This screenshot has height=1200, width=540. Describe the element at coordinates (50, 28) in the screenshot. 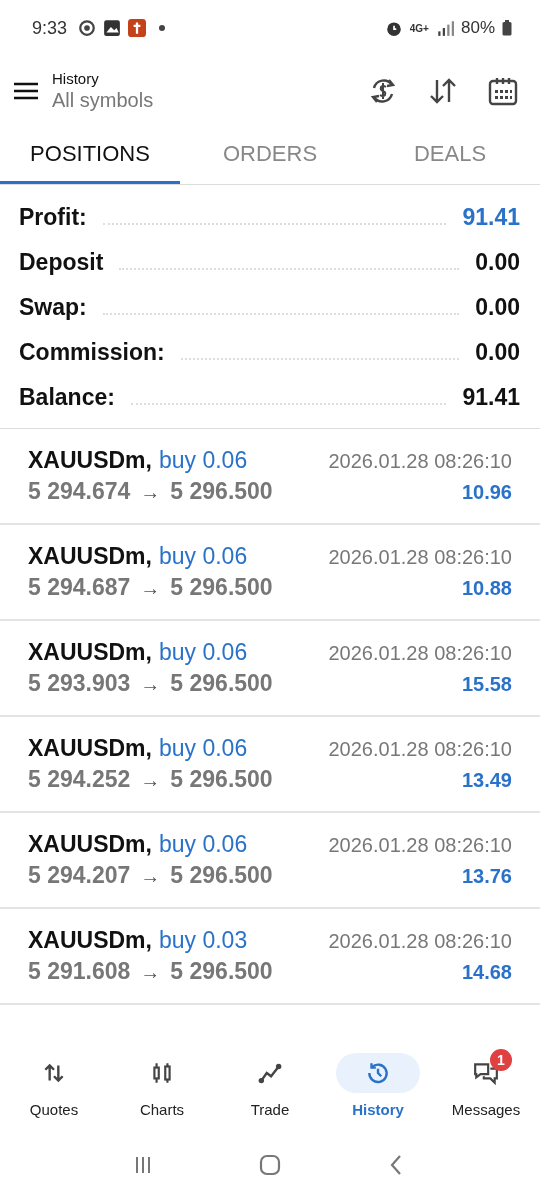

I see `status-time: 9:33` at that location.